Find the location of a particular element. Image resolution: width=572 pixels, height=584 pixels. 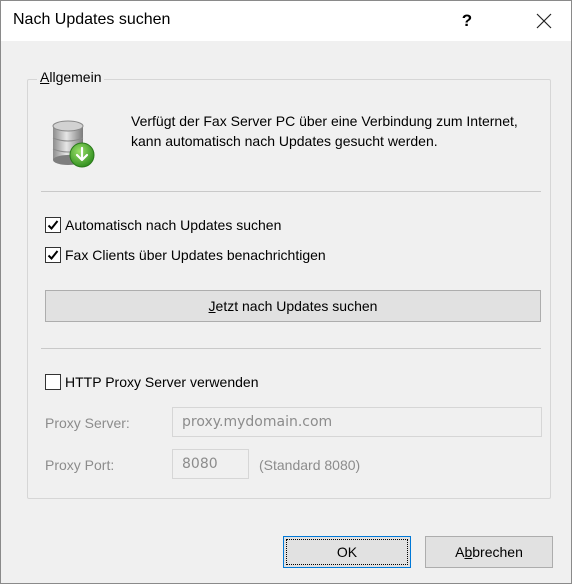

ok-button: OK is located at coordinates (347, 552).